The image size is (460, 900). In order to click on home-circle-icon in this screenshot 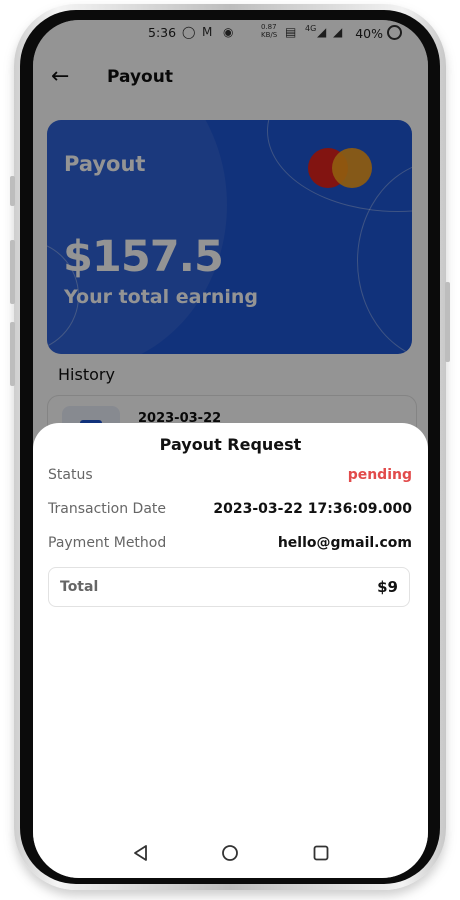, I will do `click(230, 853)`.